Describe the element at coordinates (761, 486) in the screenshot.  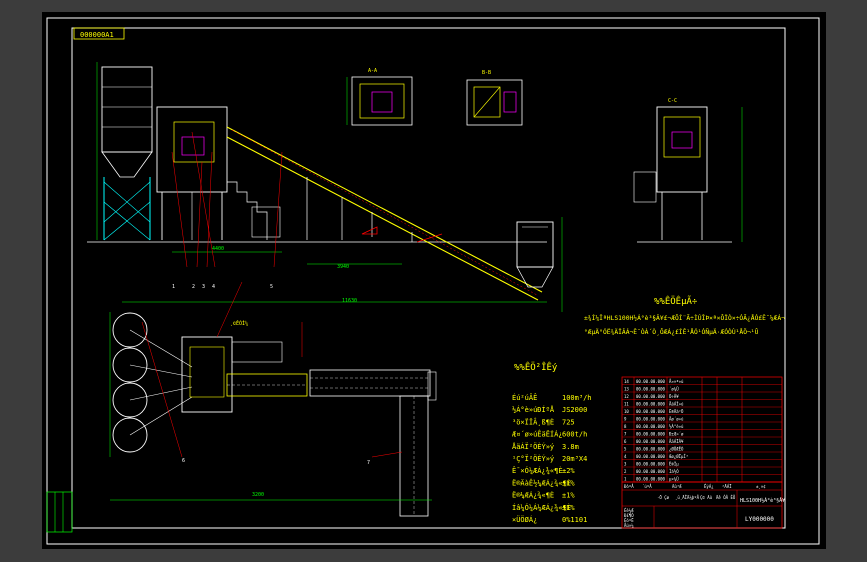
I see `tb-h-note: ±¸×¢` at that location.